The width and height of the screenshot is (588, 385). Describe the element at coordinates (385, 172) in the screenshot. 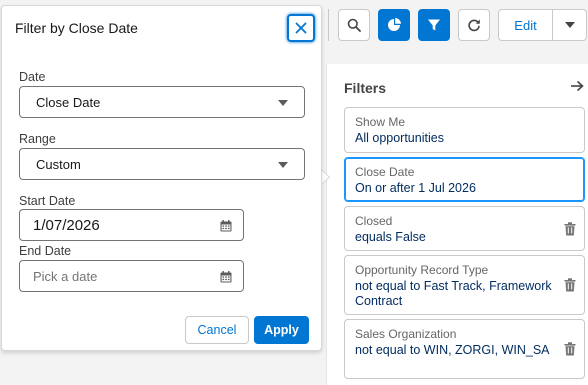

I see `filter-label: Close Date` at that location.